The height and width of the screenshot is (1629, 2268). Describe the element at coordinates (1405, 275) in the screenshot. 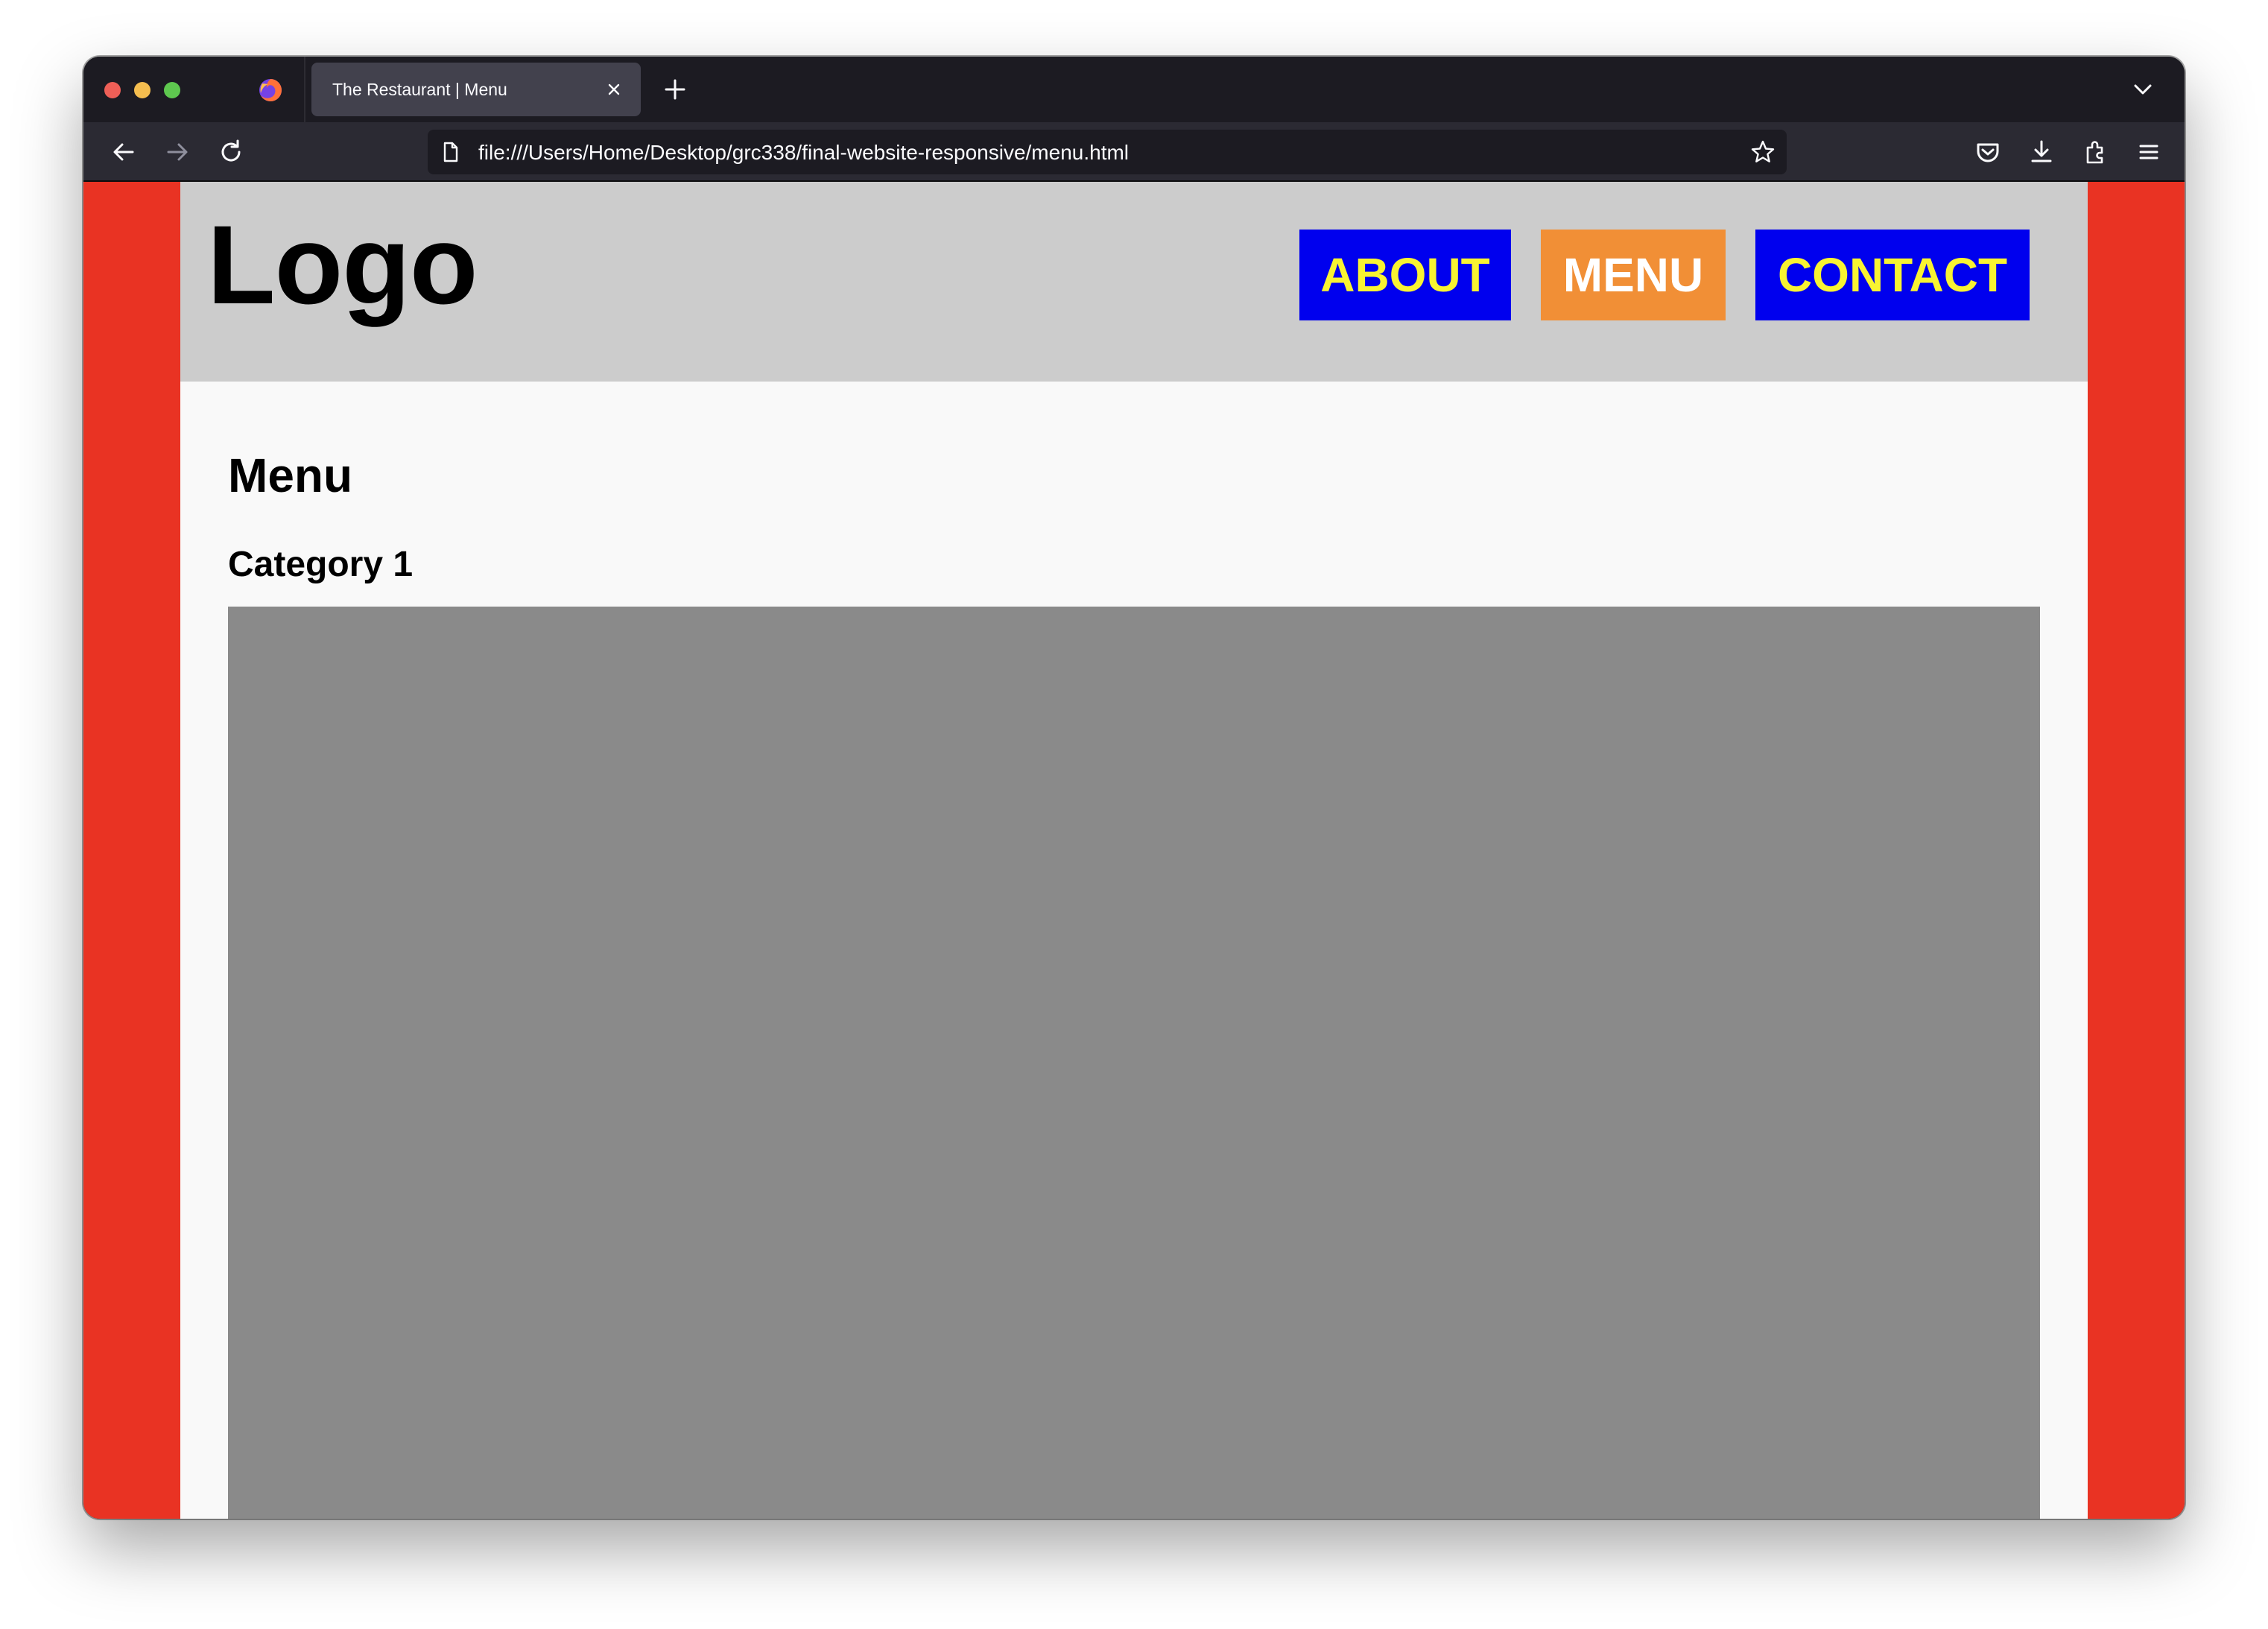

I see `nav-link-about: ABOUT` at that location.